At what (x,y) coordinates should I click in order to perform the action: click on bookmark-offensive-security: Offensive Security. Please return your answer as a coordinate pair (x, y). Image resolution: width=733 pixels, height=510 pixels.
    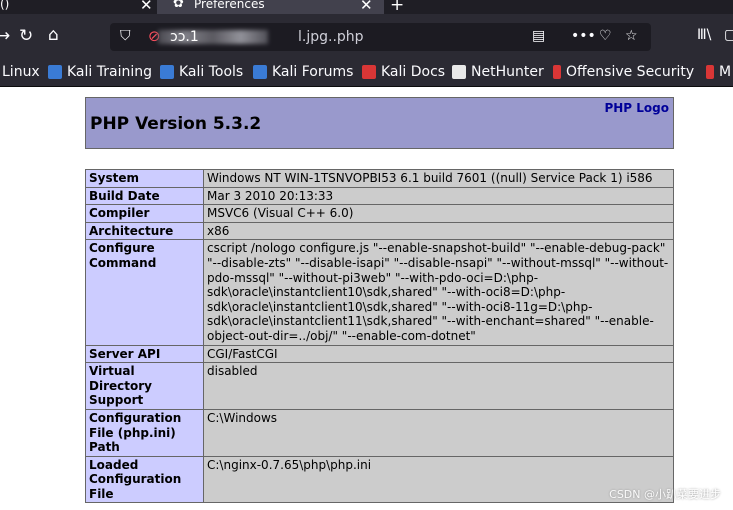
    Looking at the image, I should click on (623, 72).